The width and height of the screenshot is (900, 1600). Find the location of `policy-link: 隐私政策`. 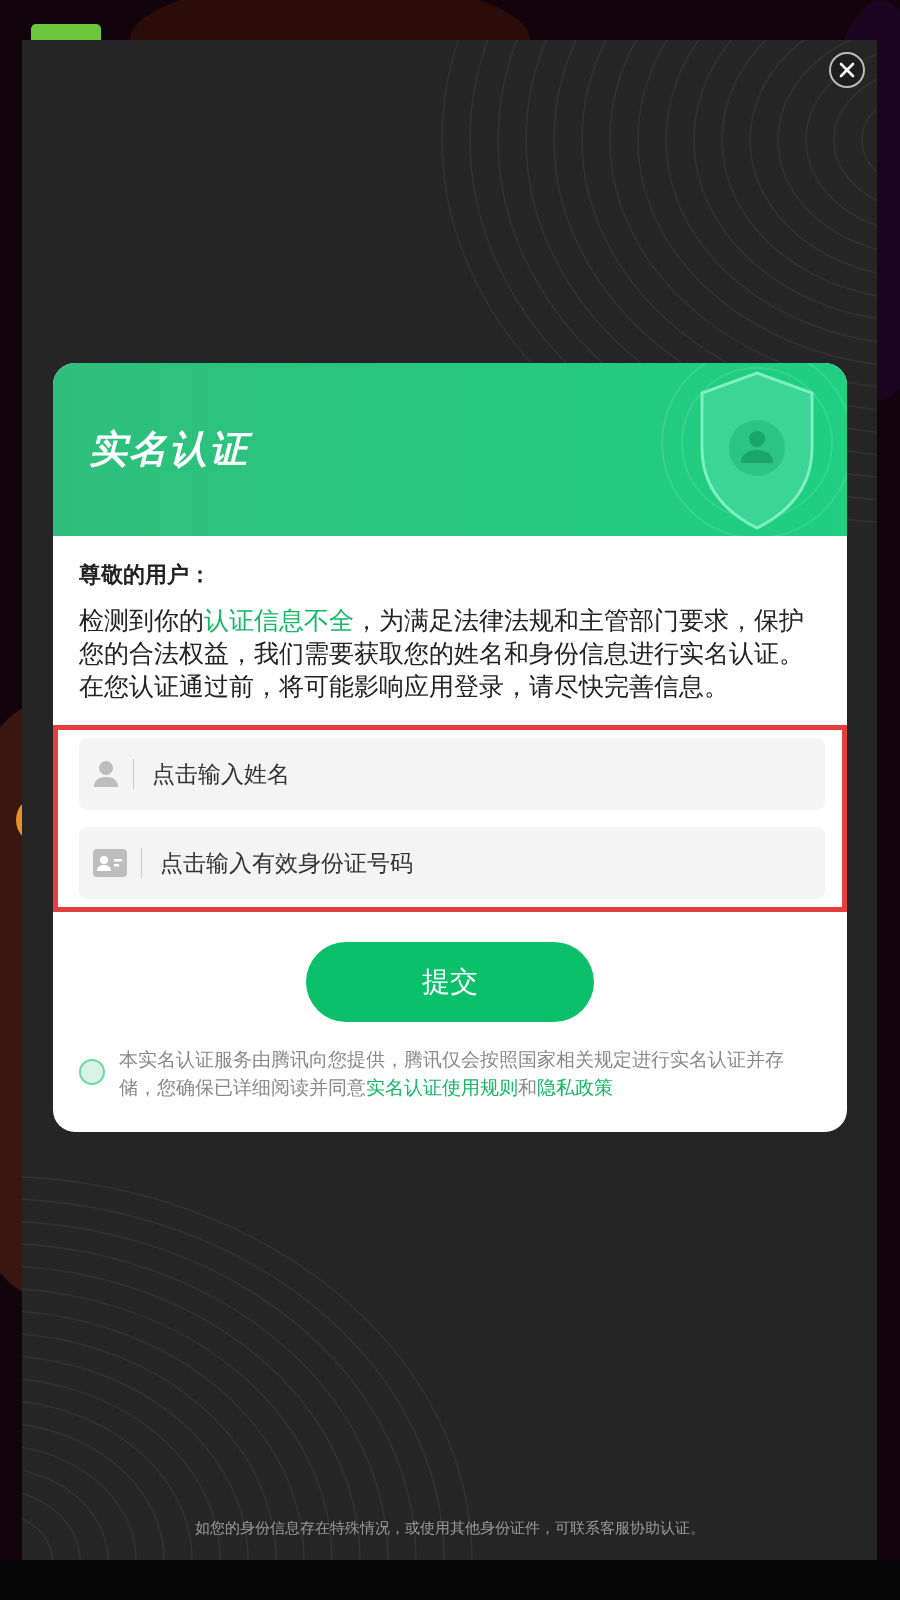

policy-link: 隐私政策 is located at coordinates (575, 1087).